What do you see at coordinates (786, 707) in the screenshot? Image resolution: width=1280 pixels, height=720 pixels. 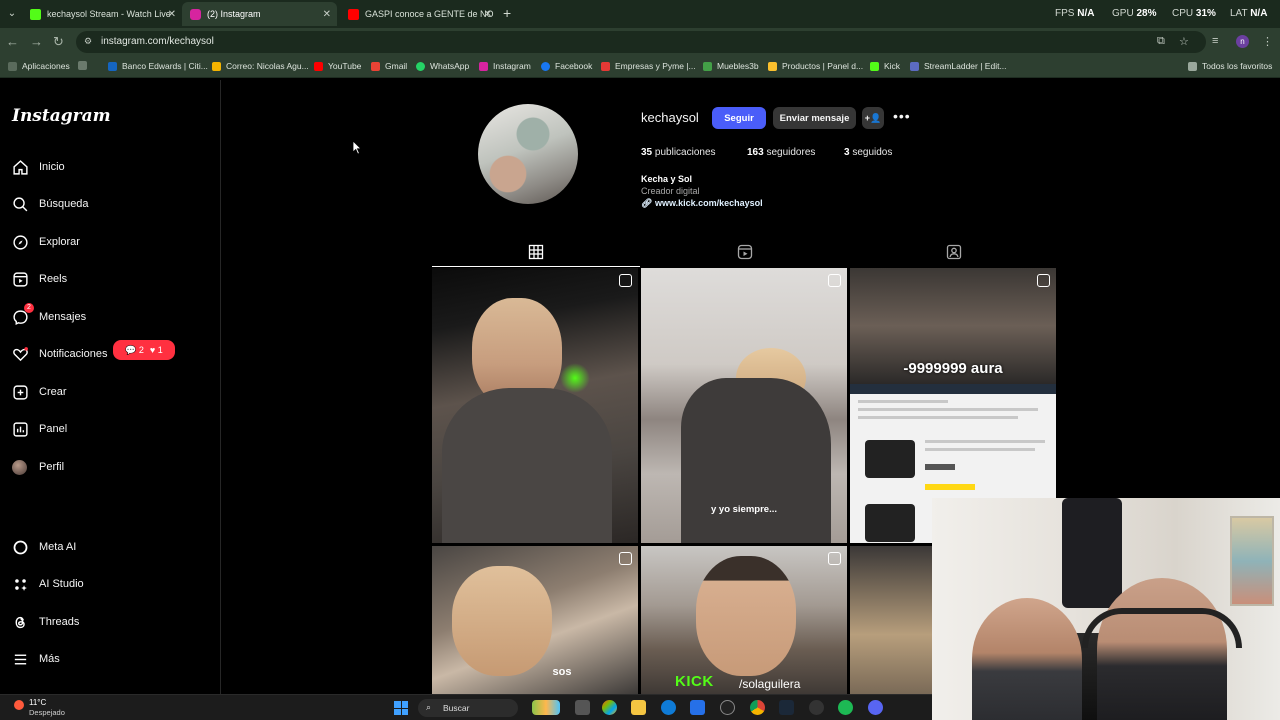 I see `steam-icon` at bounding box center [786, 707].